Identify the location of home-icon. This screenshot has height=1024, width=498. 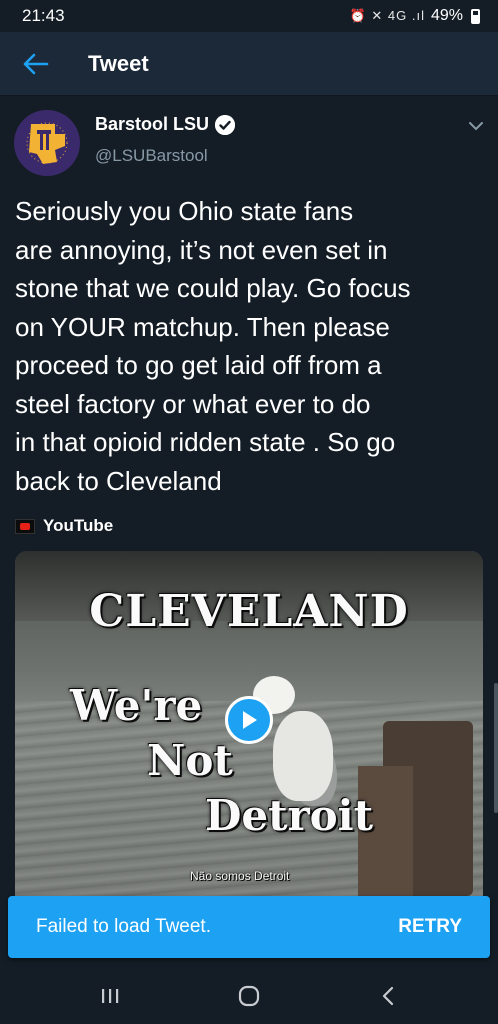
(249, 996).